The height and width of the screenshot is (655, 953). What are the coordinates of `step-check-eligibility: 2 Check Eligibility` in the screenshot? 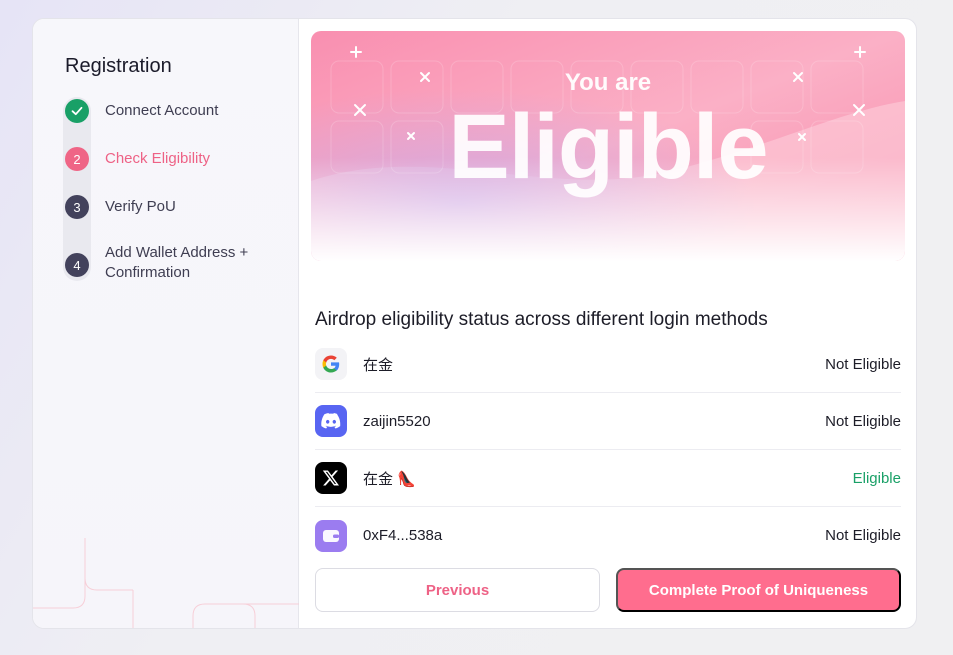 It's located at (164, 159).